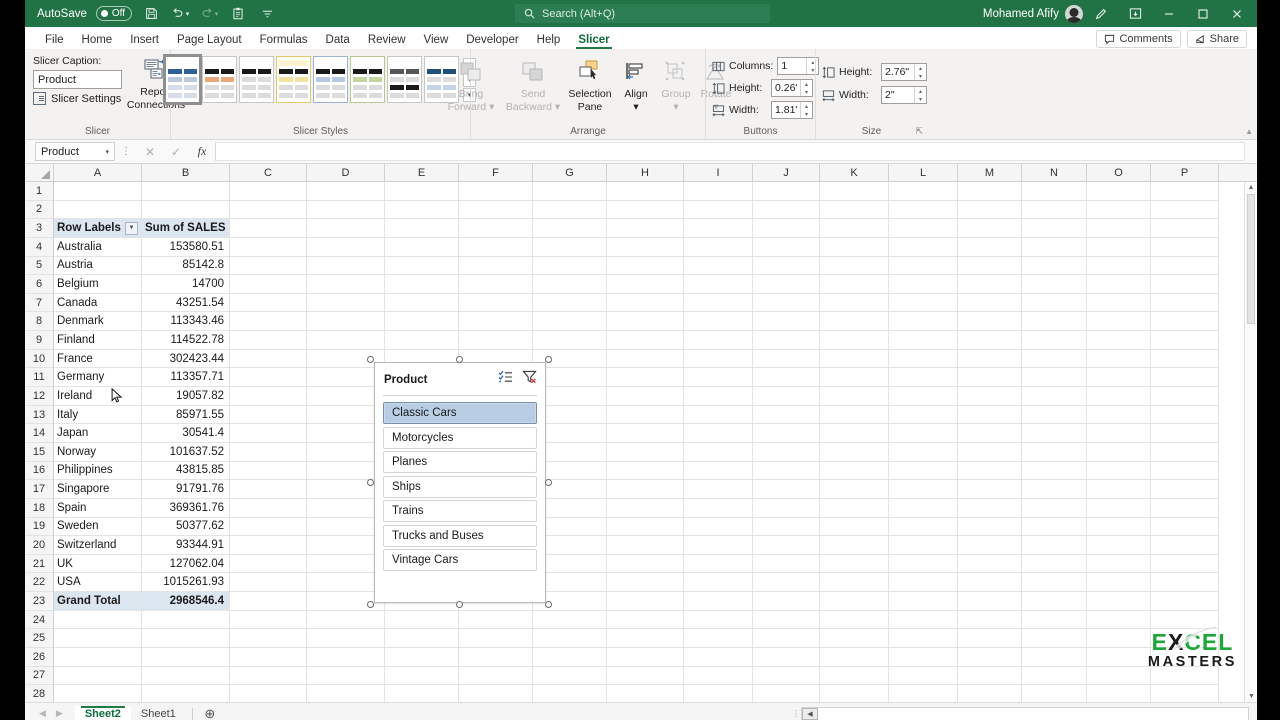  Describe the element at coordinates (422, 266) in the screenshot. I see `cell-E5` at that location.